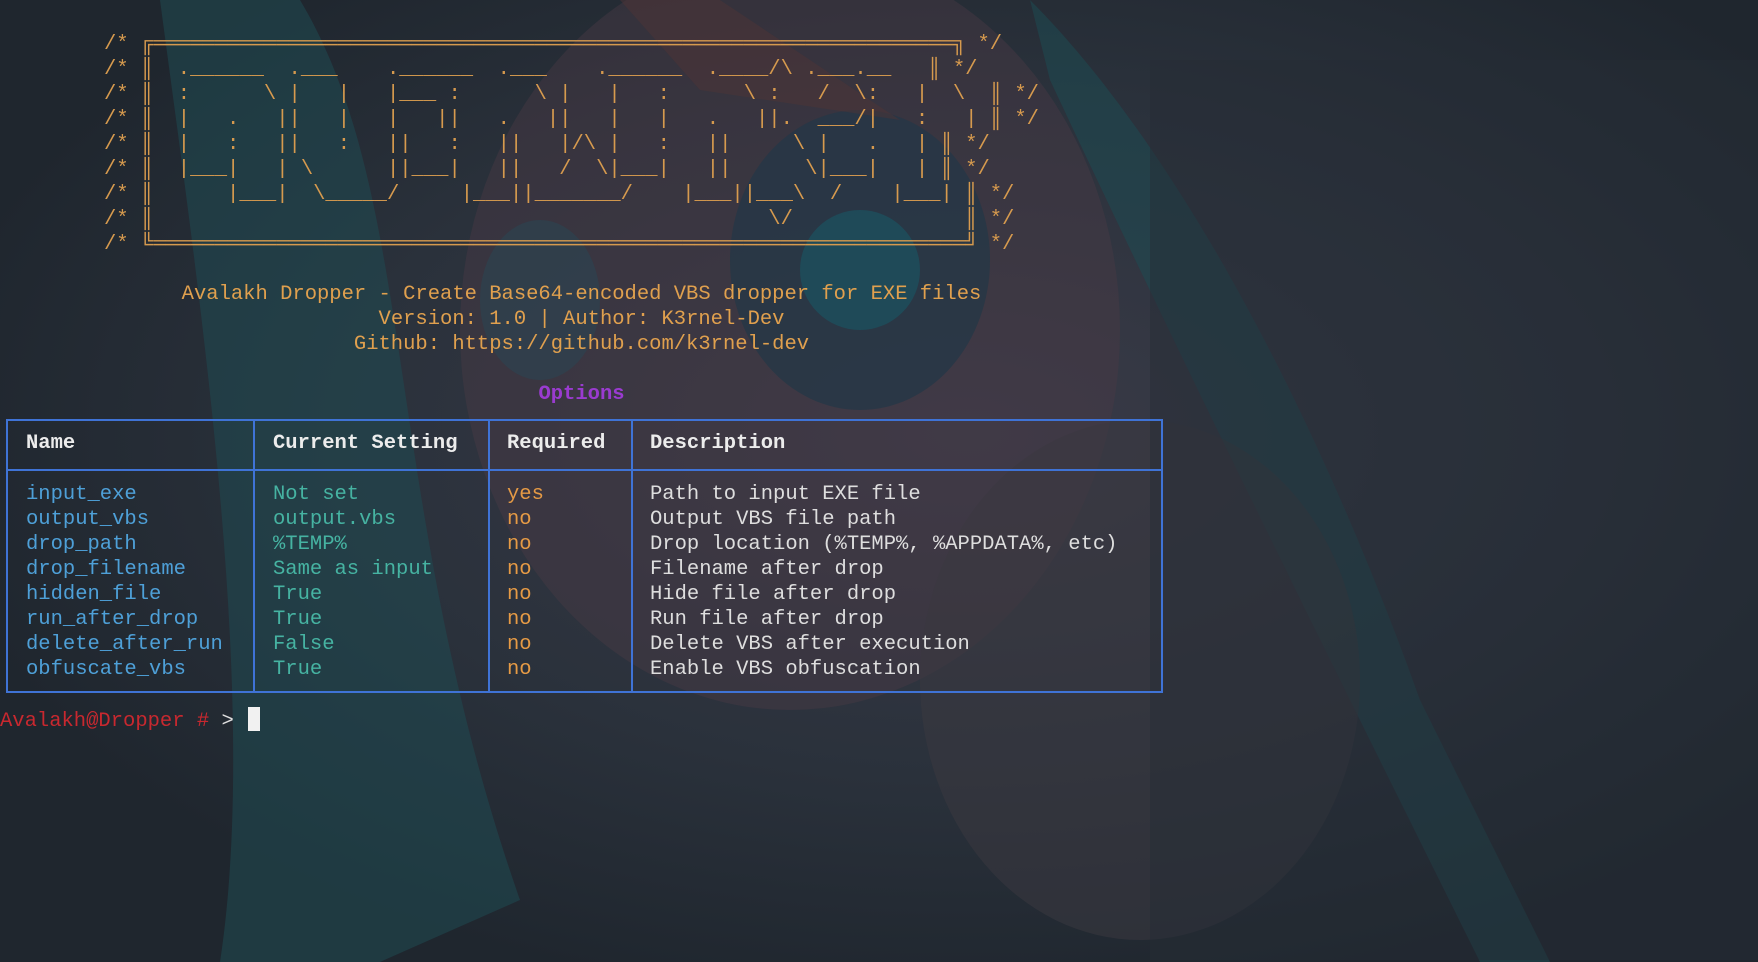  Describe the element at coordinates (581, 319) in the screenshot. I see `banner-version: Version: 1.0 | Author: K3rnel-Dev` at that location.